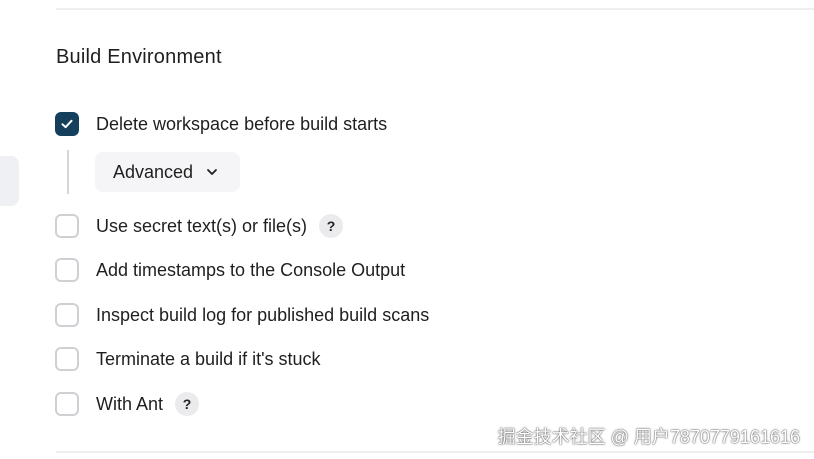 The image size is (814, 459). I want to click on section-title: Build Environment, so click(139, 57).